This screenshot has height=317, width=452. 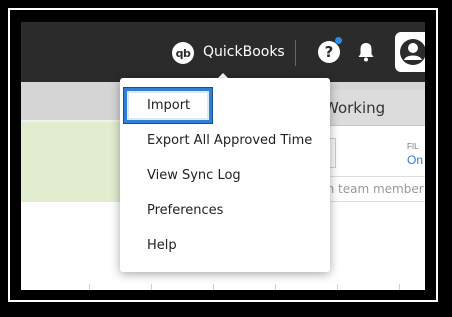 I want to click on user-icon, so click(x=412, y=52).